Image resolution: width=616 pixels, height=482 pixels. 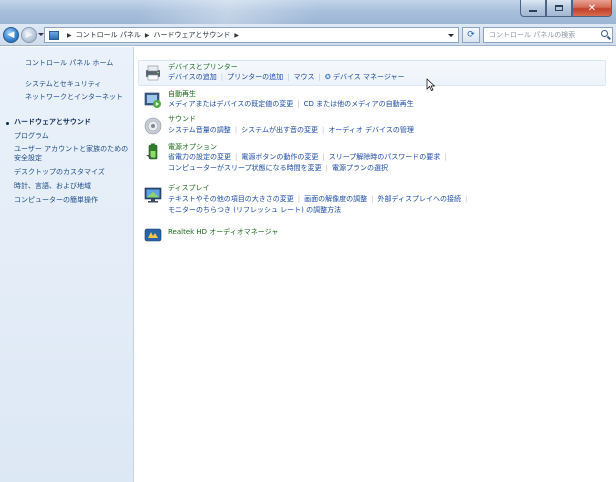 I want to click on category-title-realtek-hd-audio-manager: Realtek HD オーディオマネージャ, so click(x=223, y=232).